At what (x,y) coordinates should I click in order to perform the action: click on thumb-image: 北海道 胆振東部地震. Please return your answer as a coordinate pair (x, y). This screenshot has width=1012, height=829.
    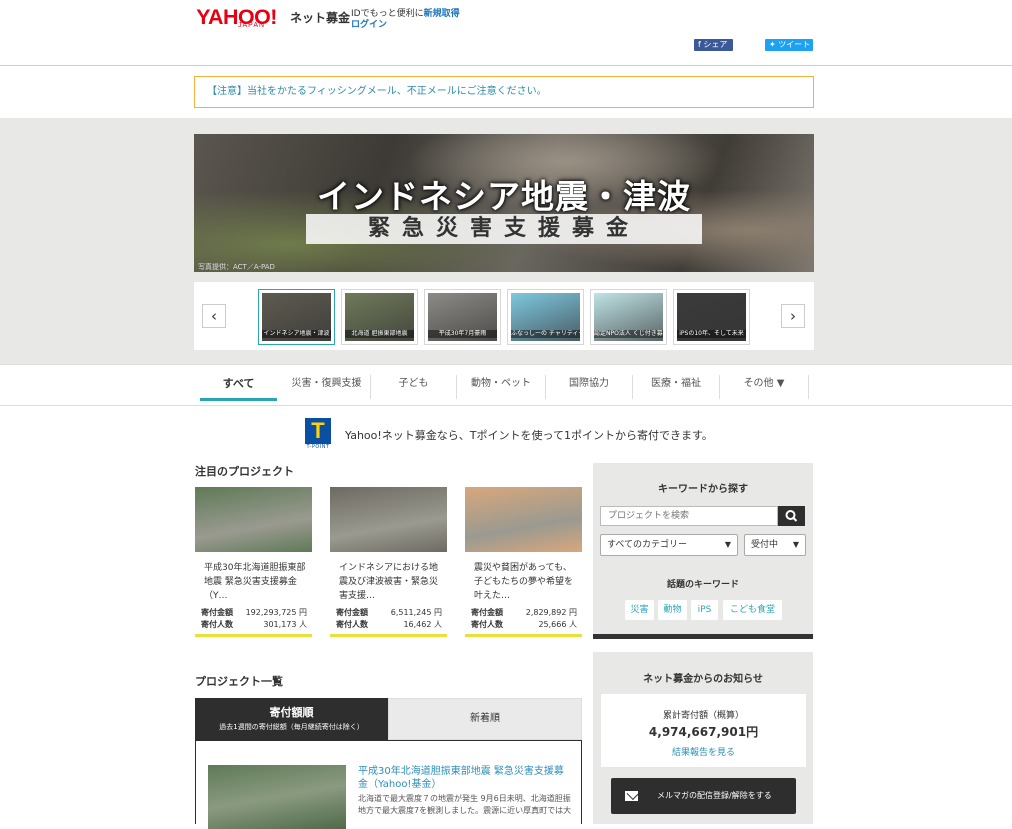
    Looking at the image, I should click on (379, 317).